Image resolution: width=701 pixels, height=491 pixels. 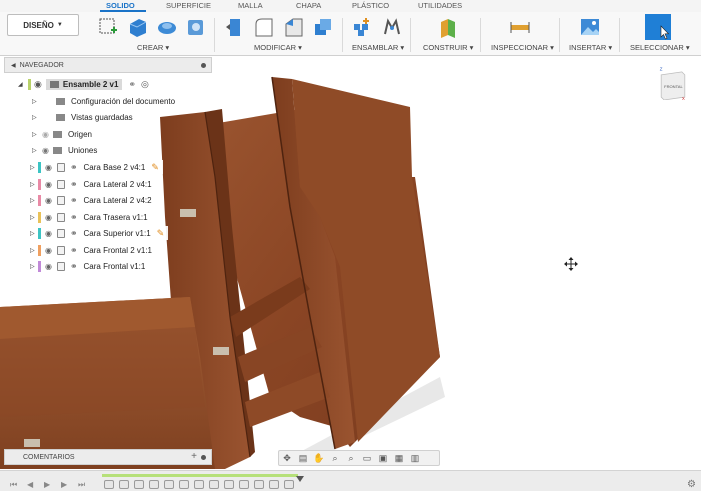 I want to click on tree-root: ◢ ◉ Ensamble 2 v1 ⚭ ◎, so click(x=83, y=84).